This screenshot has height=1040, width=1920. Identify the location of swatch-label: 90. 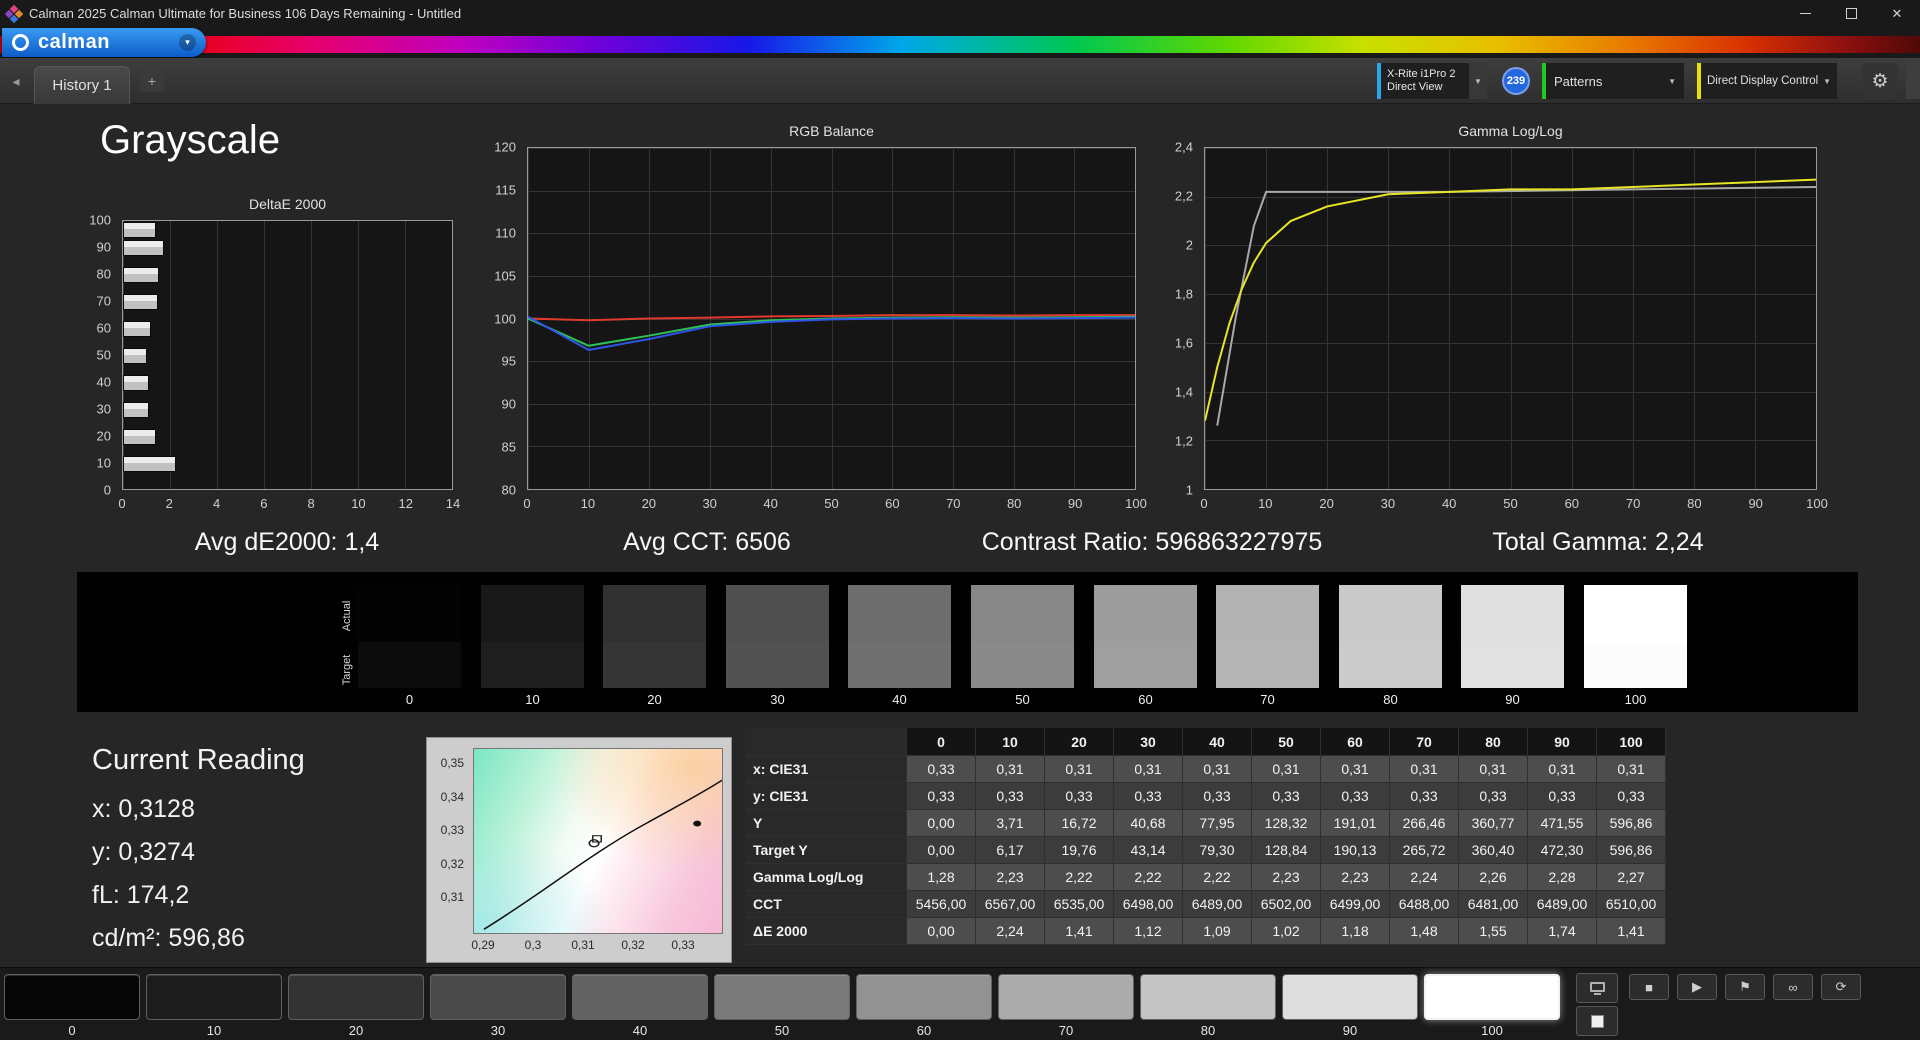
(1512, 699).